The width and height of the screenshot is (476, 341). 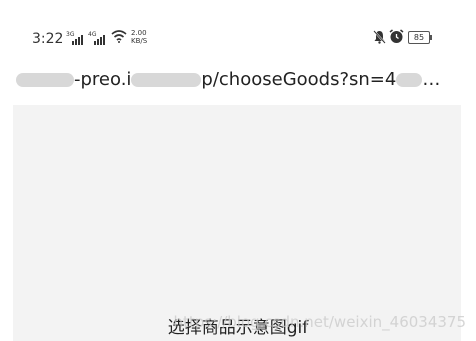 What do you see at coordinates (319, 322) in the screenshot?
I see `watermark: https://blog.csdn.net/weixin_46034375` at bounding box center [319, 322].